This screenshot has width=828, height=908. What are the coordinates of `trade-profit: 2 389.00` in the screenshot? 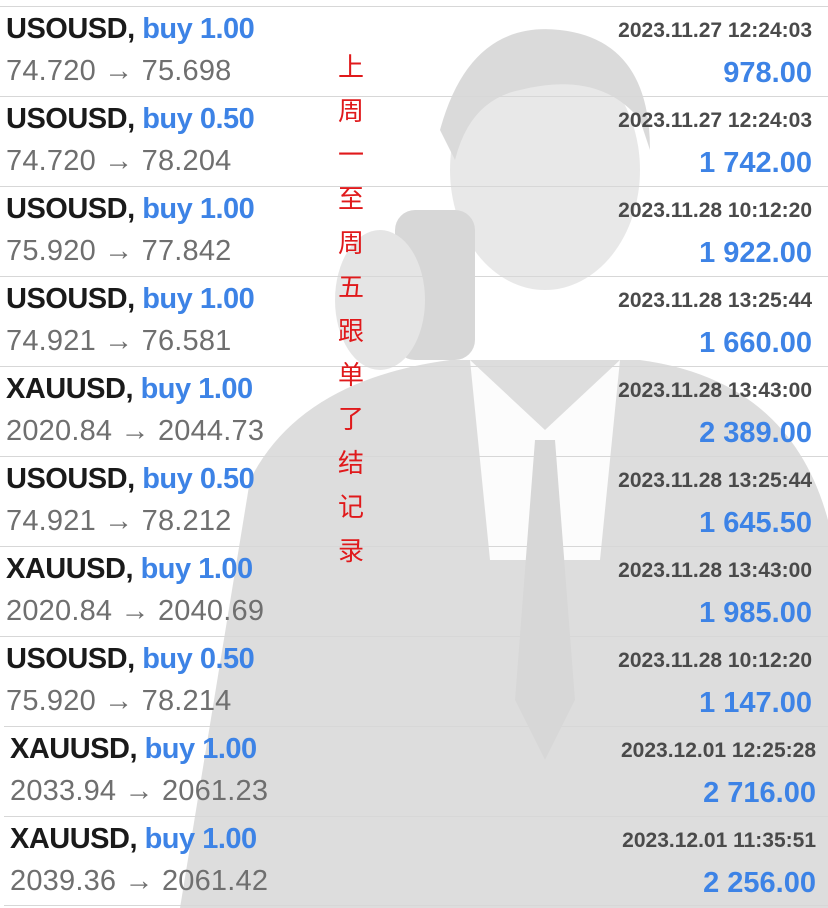 It's located at (755, 433).